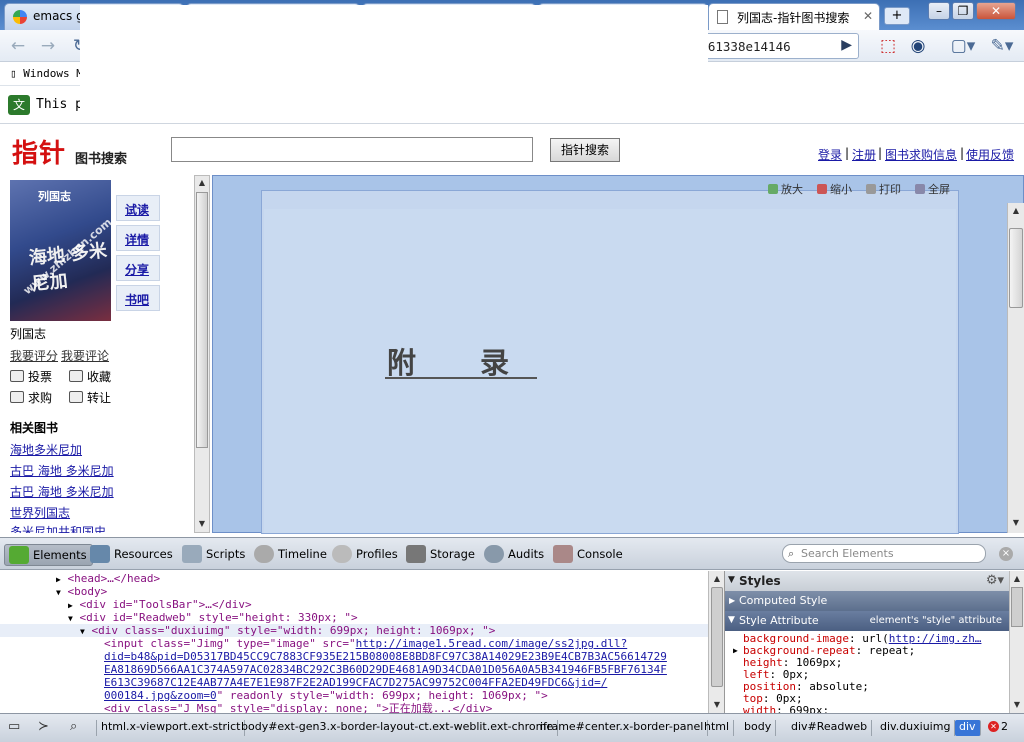 The image size is (1024, 742). Describe the element at coordinates (868, 16) in the screenshot. I see `close-tab-icon: ✕` at that location.